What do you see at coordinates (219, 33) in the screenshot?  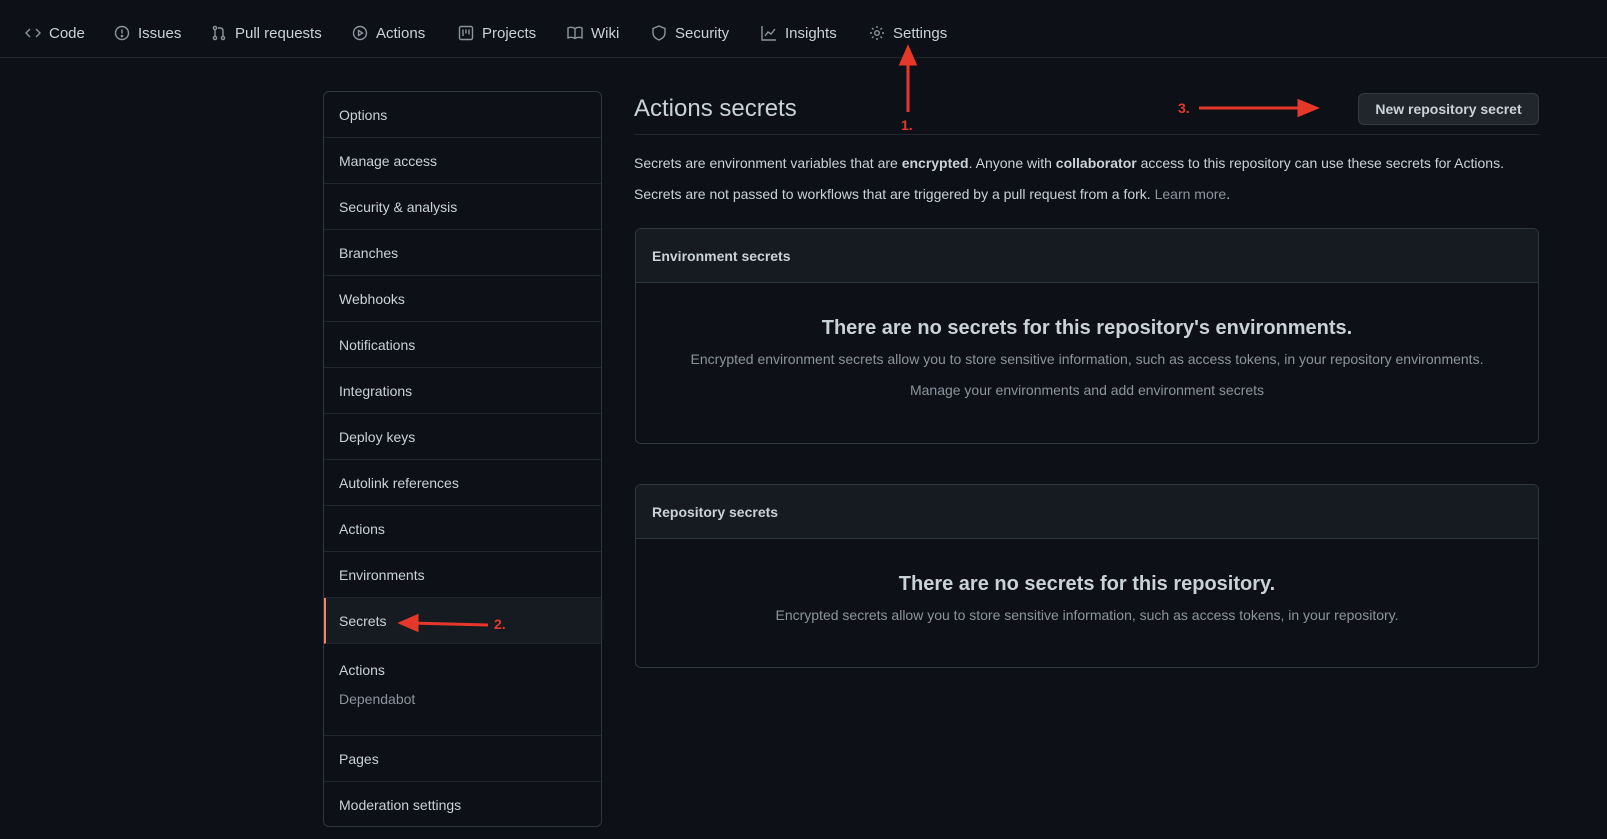 I see `pull-request-icon` at bounding box center [219, 33].